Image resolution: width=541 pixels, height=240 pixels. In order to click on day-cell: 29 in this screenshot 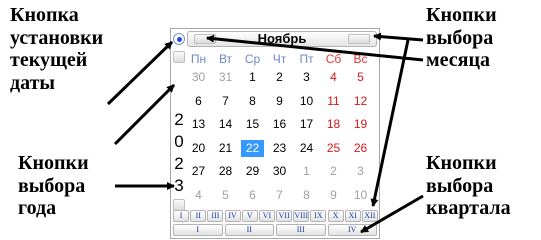, I will do `click(252, 171)`.